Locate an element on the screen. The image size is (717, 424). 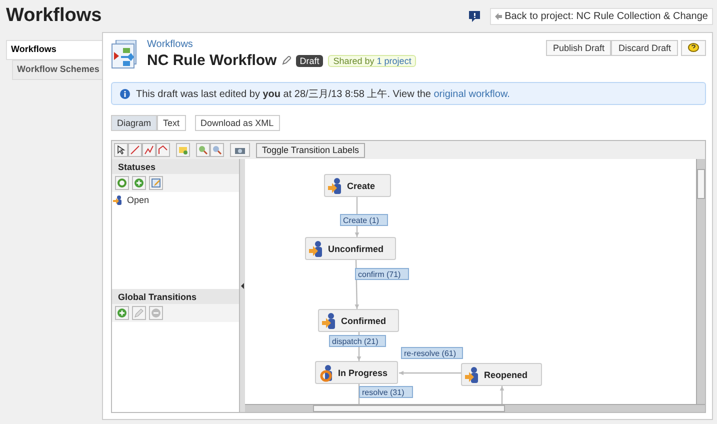
breadcrumb-link: Workflows is located at coordinates (342, 44).